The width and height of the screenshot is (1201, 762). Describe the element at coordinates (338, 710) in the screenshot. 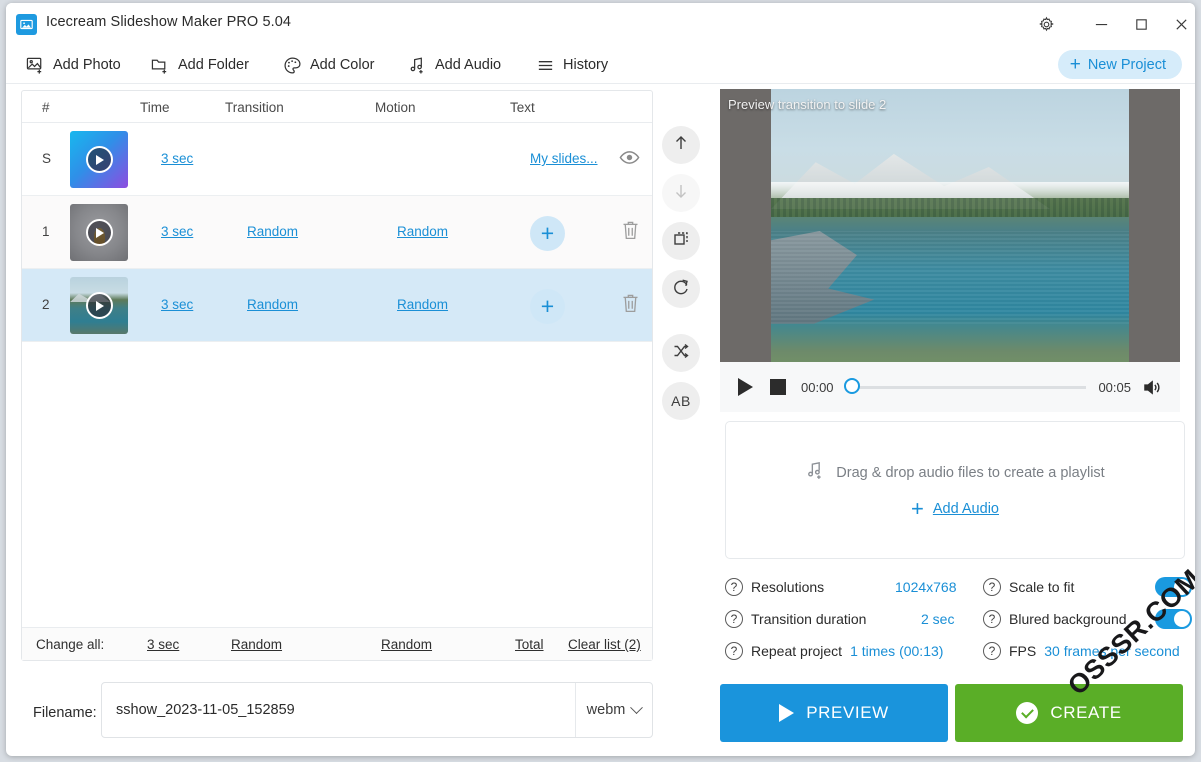

I see `filename-input` at that location.